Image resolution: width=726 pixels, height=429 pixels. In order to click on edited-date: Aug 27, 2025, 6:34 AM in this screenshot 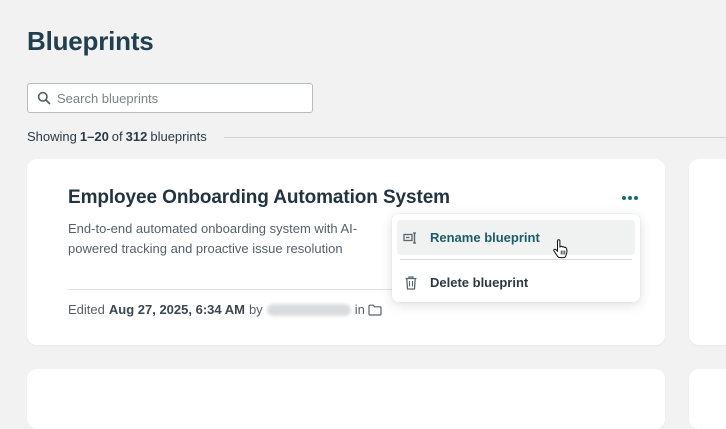, I will do `click(176, 309)`.